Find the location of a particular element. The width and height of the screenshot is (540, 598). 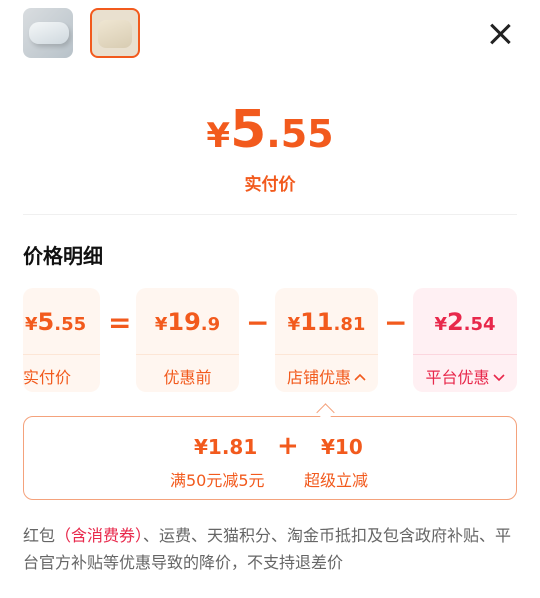

value-decimal: .54 is located at coordinates (479, 324).